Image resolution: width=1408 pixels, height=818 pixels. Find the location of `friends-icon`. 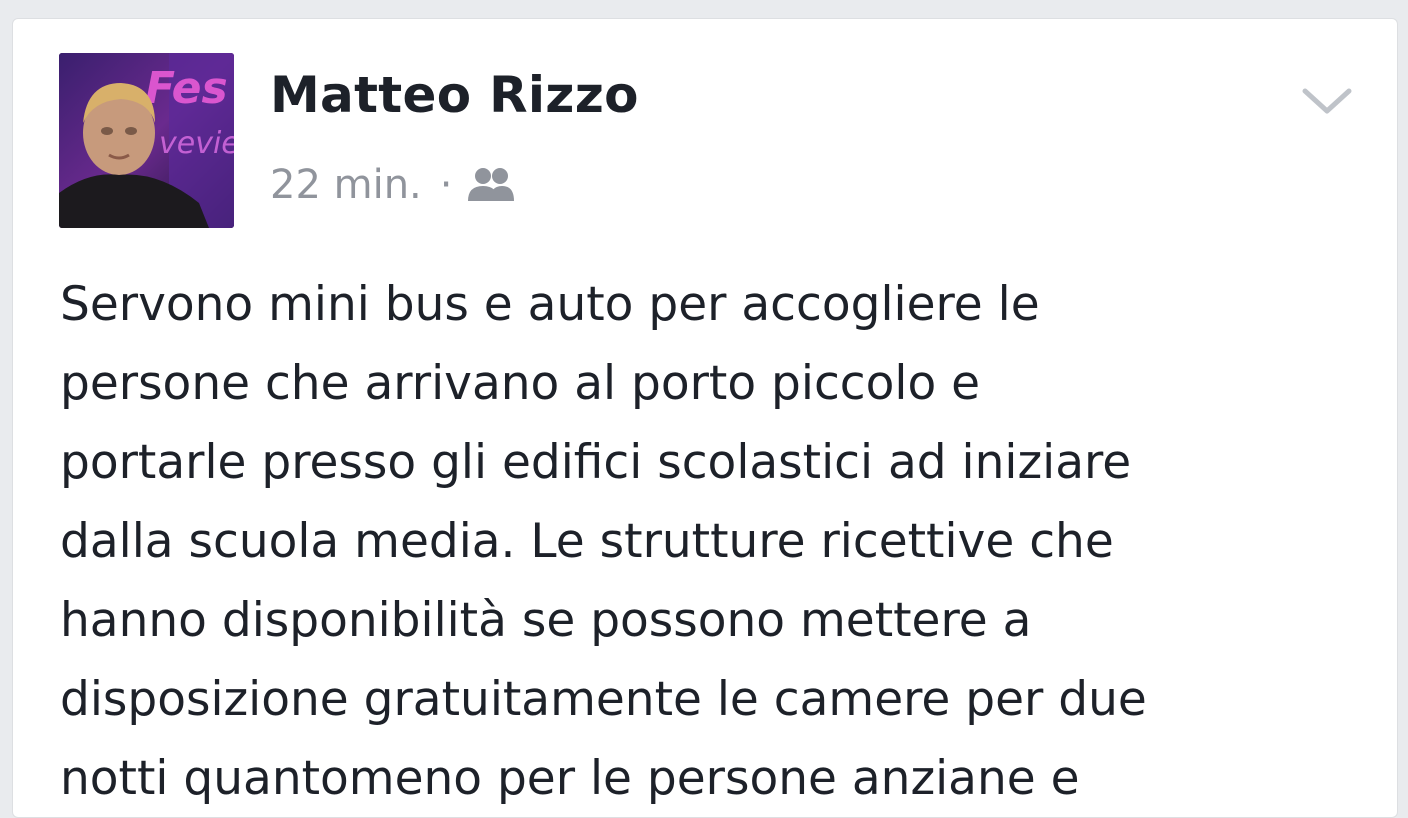

friends-icon is located at coordinates (491, 185).